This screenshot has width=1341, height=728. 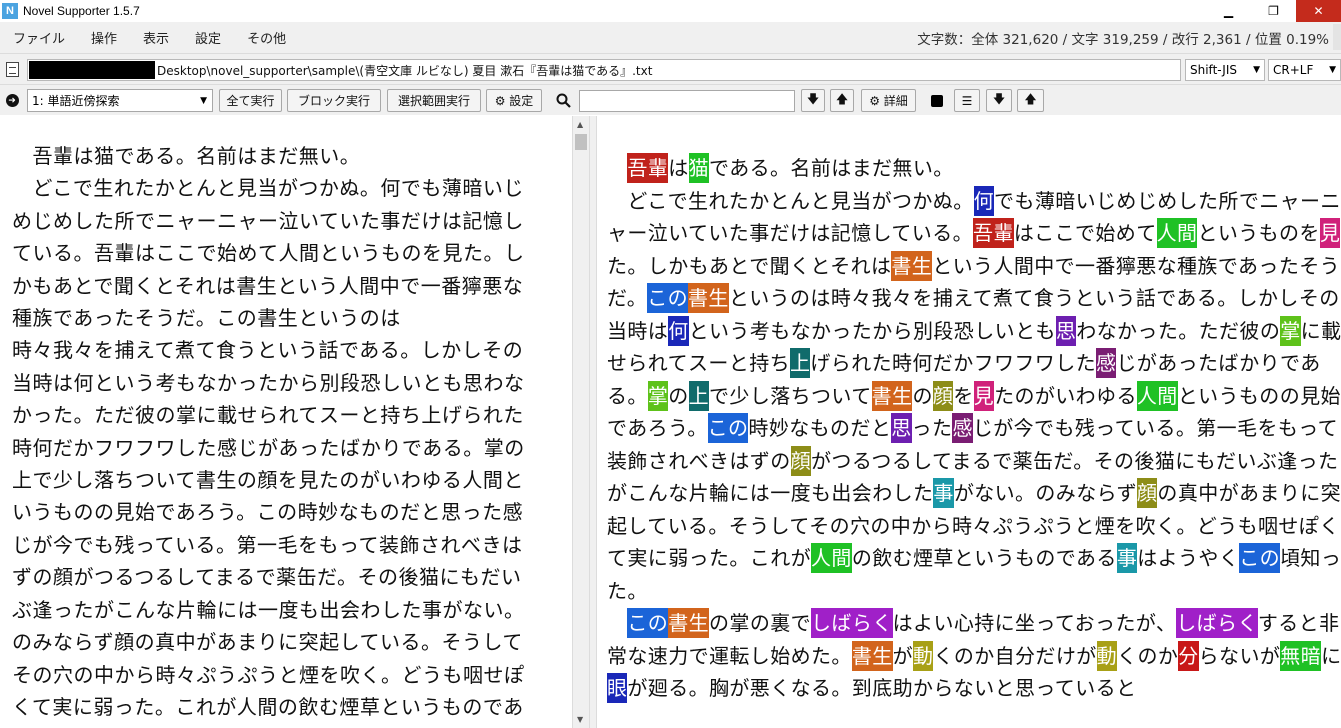 What do you see at coordinates (872, 330) in the screenshot?
I see `text-segment: という考もなかったから別段恐しいとも` at bounding box center [872, 330].